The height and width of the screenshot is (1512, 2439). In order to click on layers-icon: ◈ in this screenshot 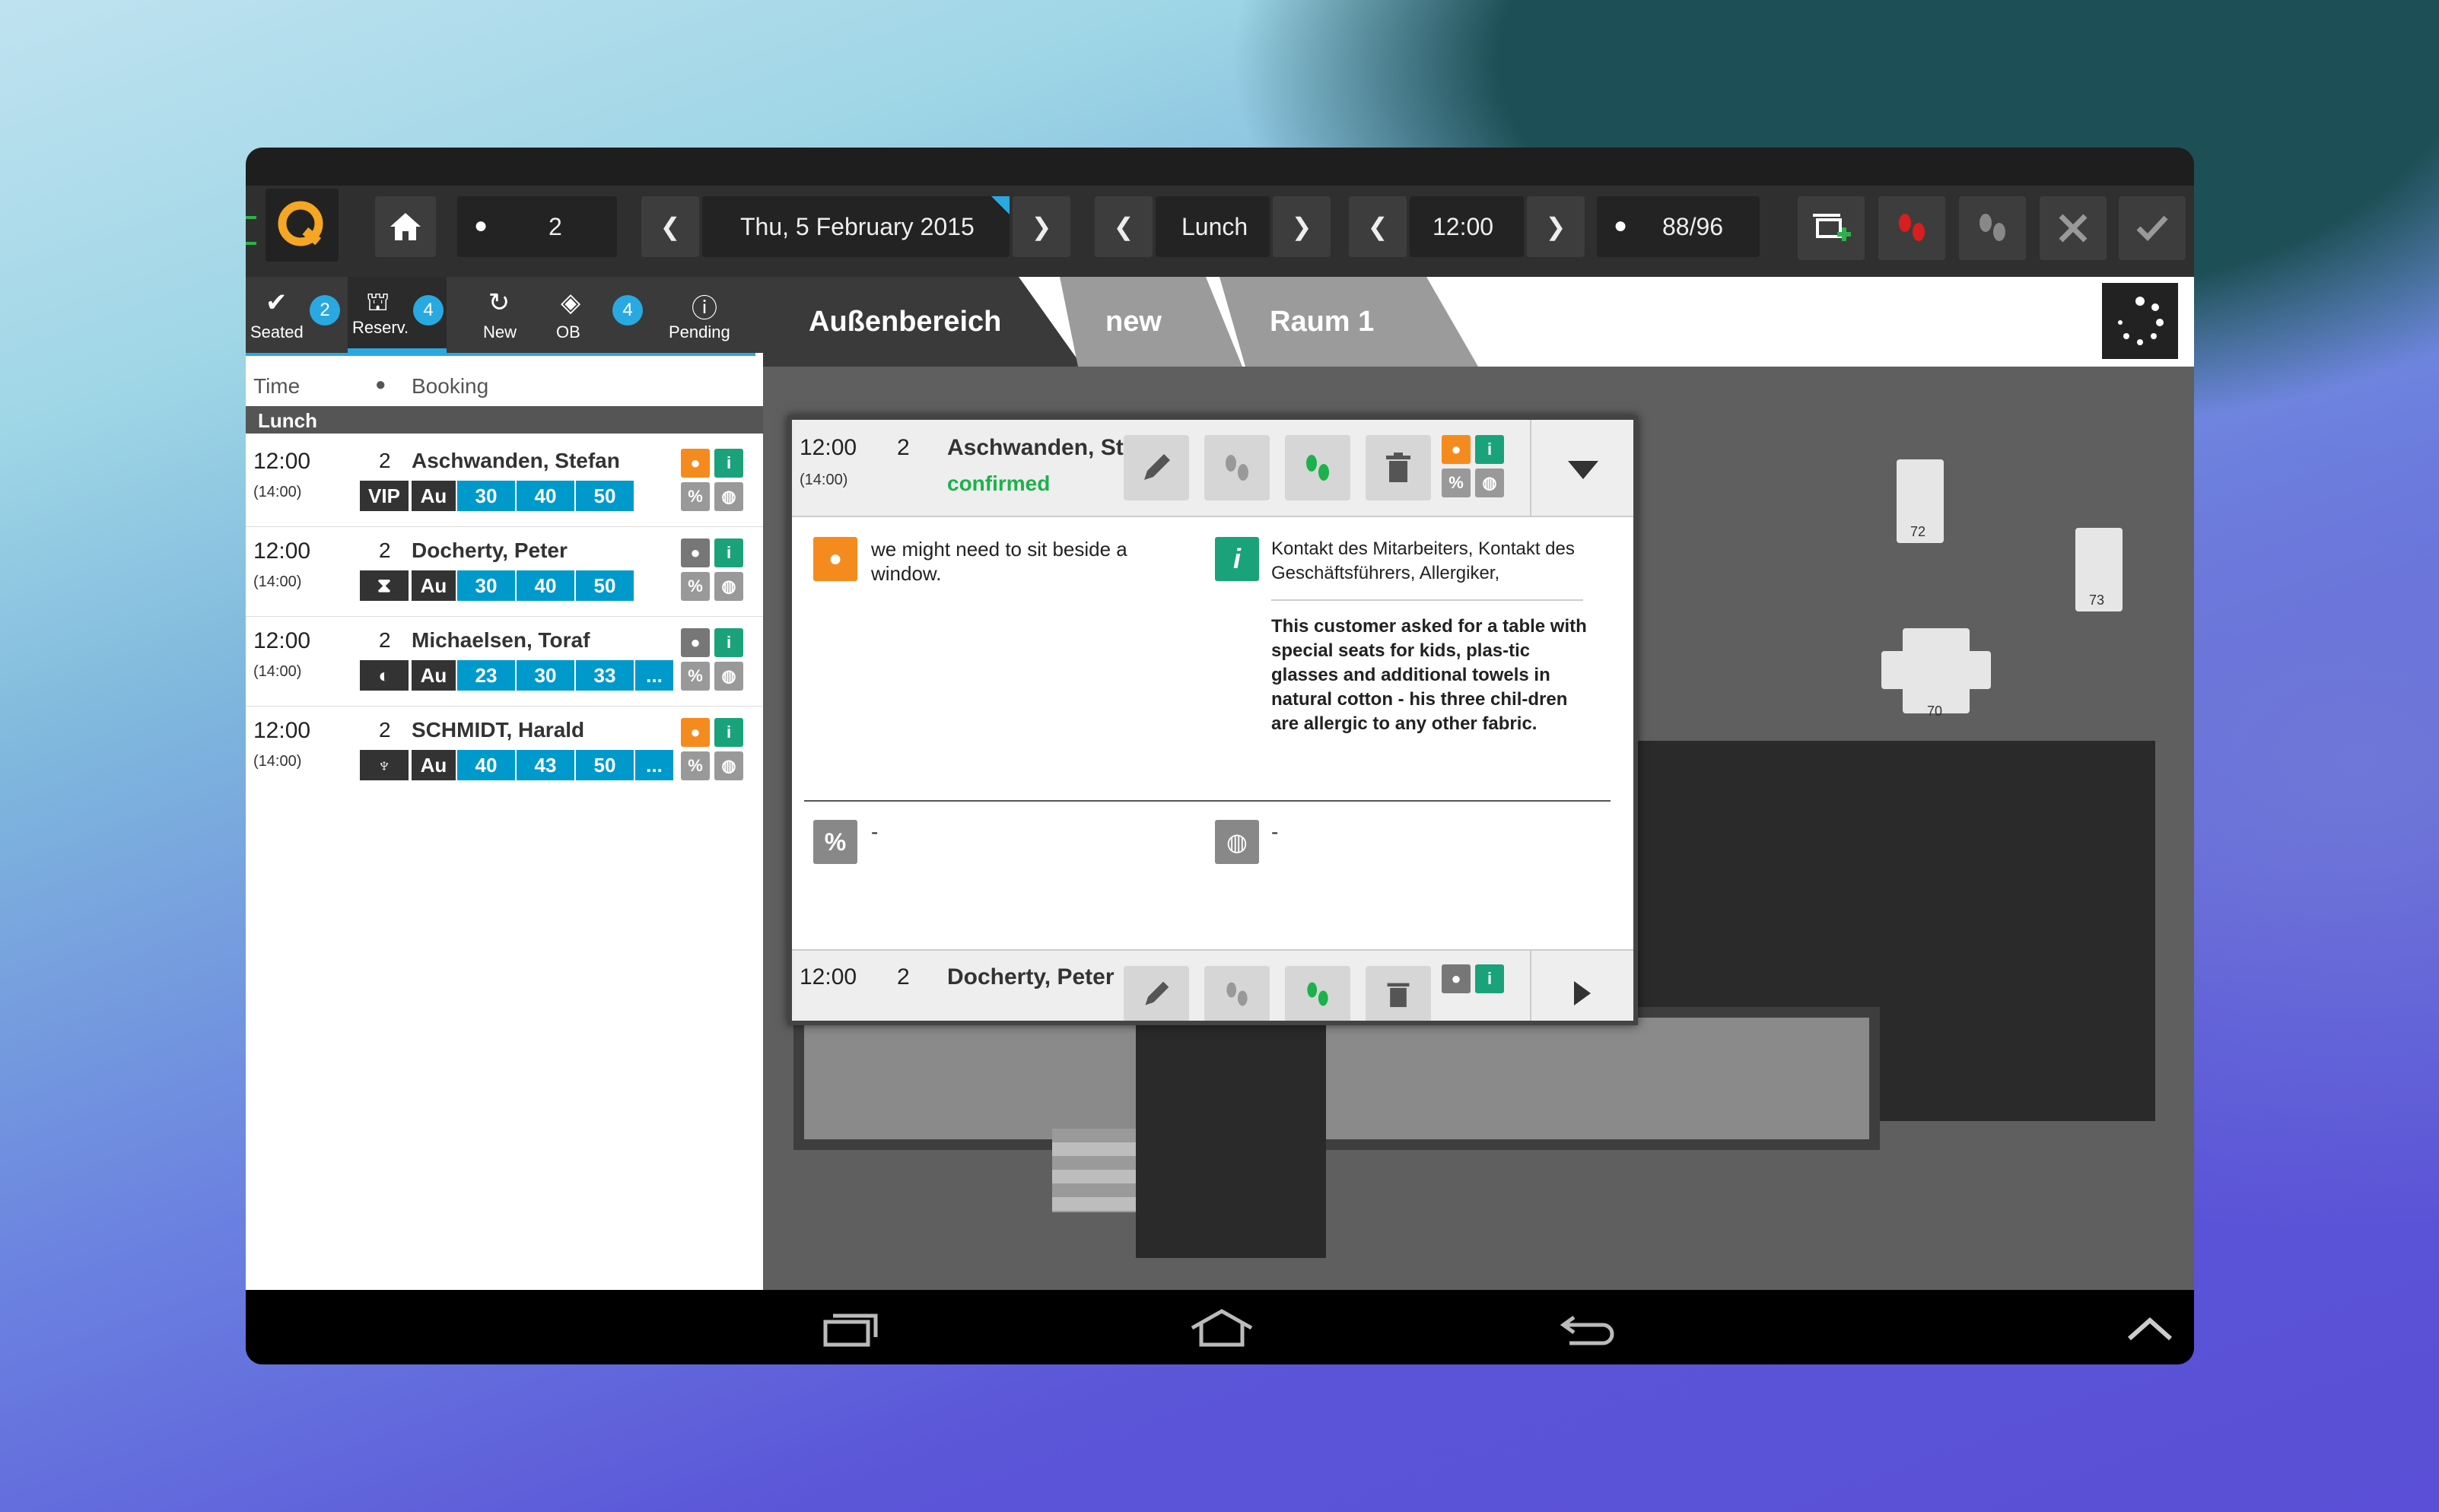, I will do `click(571, 302)`.